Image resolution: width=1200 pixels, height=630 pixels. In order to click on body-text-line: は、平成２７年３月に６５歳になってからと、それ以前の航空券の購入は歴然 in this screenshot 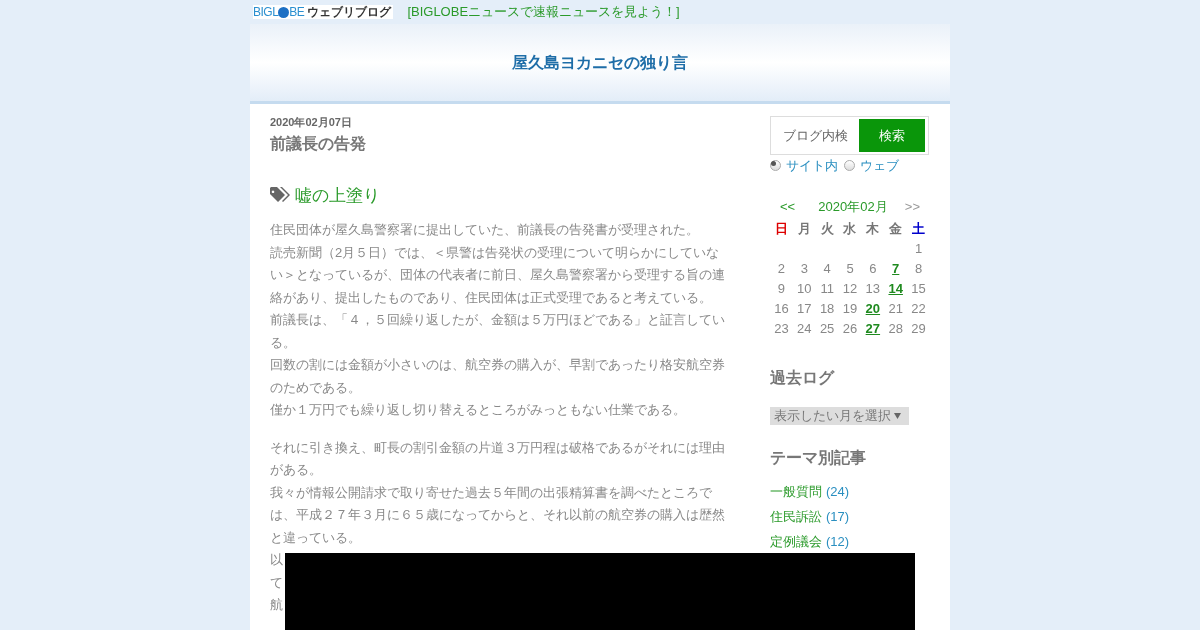, I will do `click(497, 514)`.